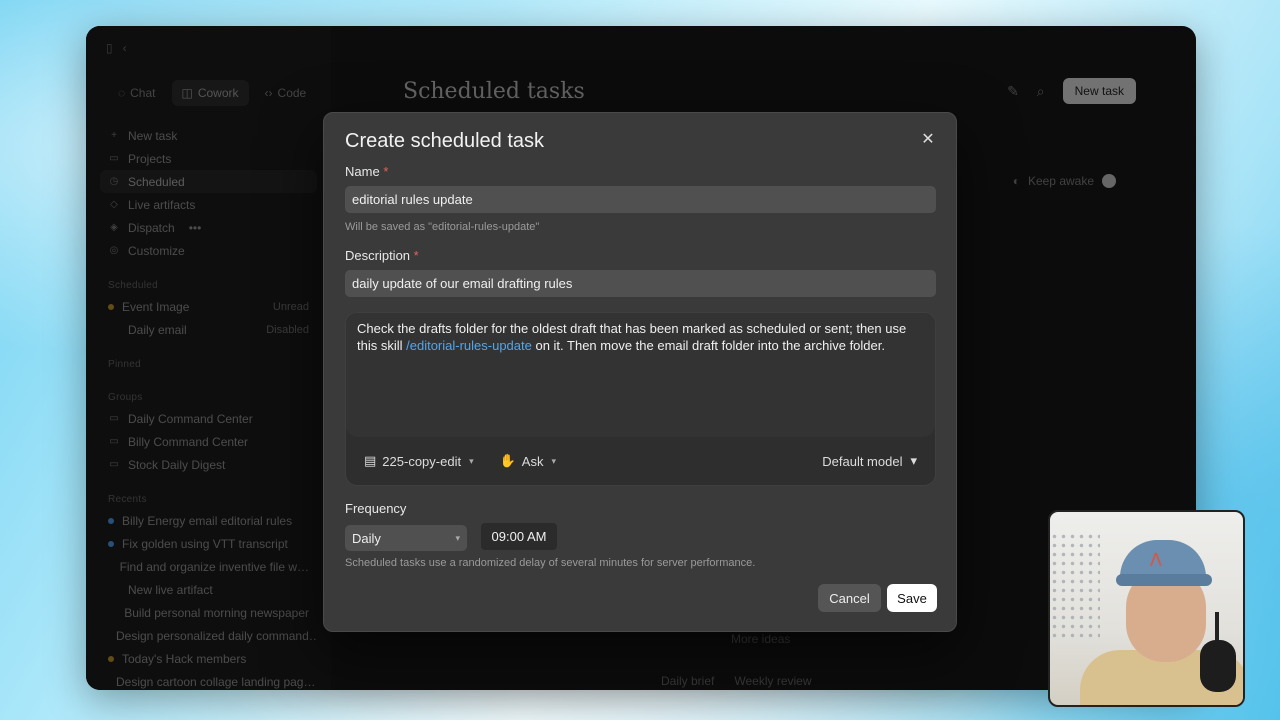  Describe the element at coordinates (195, 227) in the screenshot. I see `dispatch-badge: •••` at that location.